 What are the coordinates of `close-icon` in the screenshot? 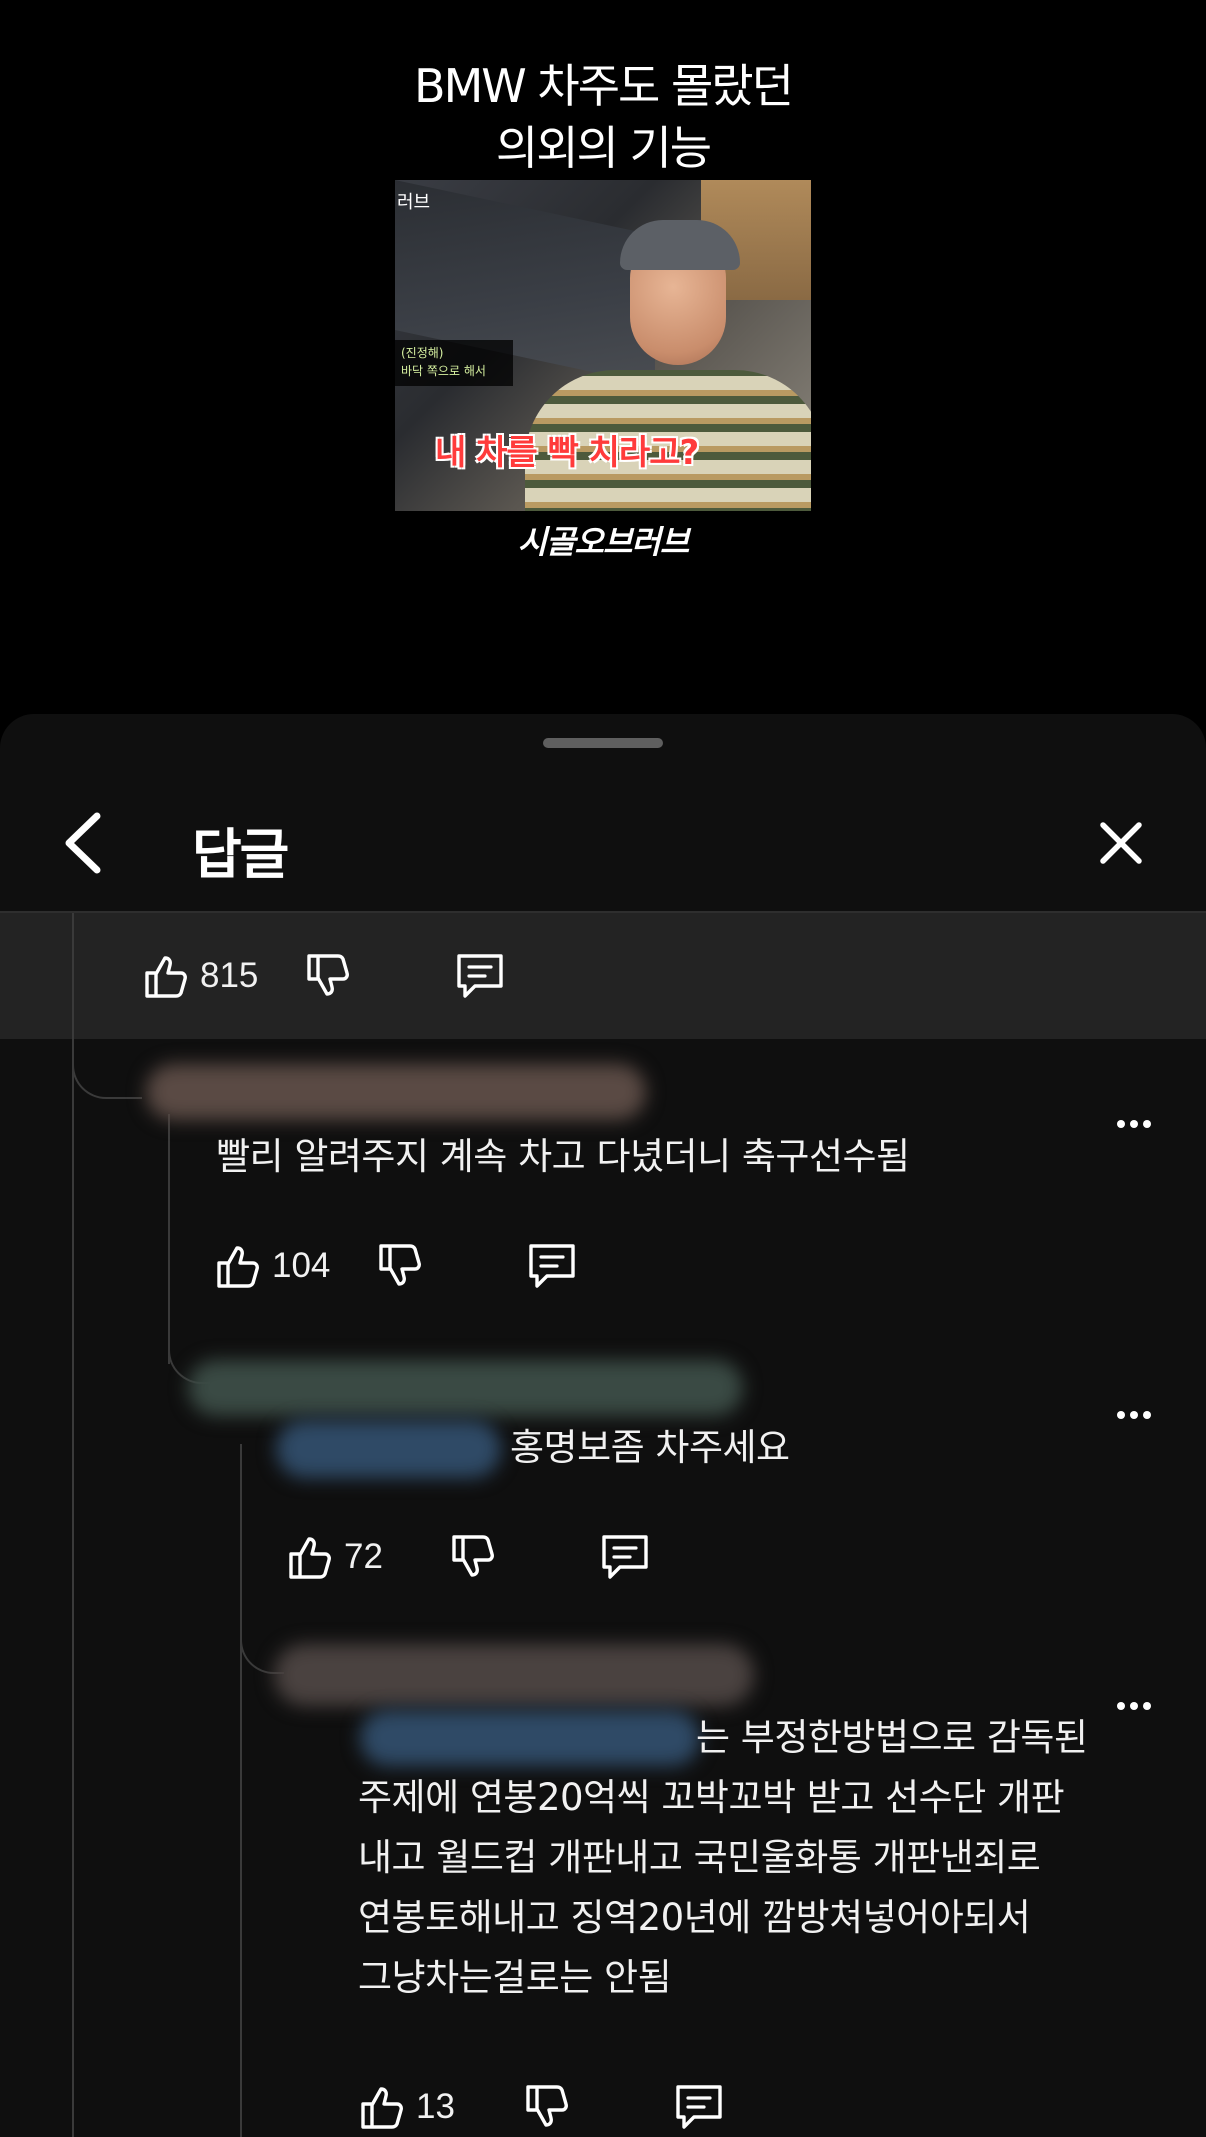 It's located at (1121, 843).